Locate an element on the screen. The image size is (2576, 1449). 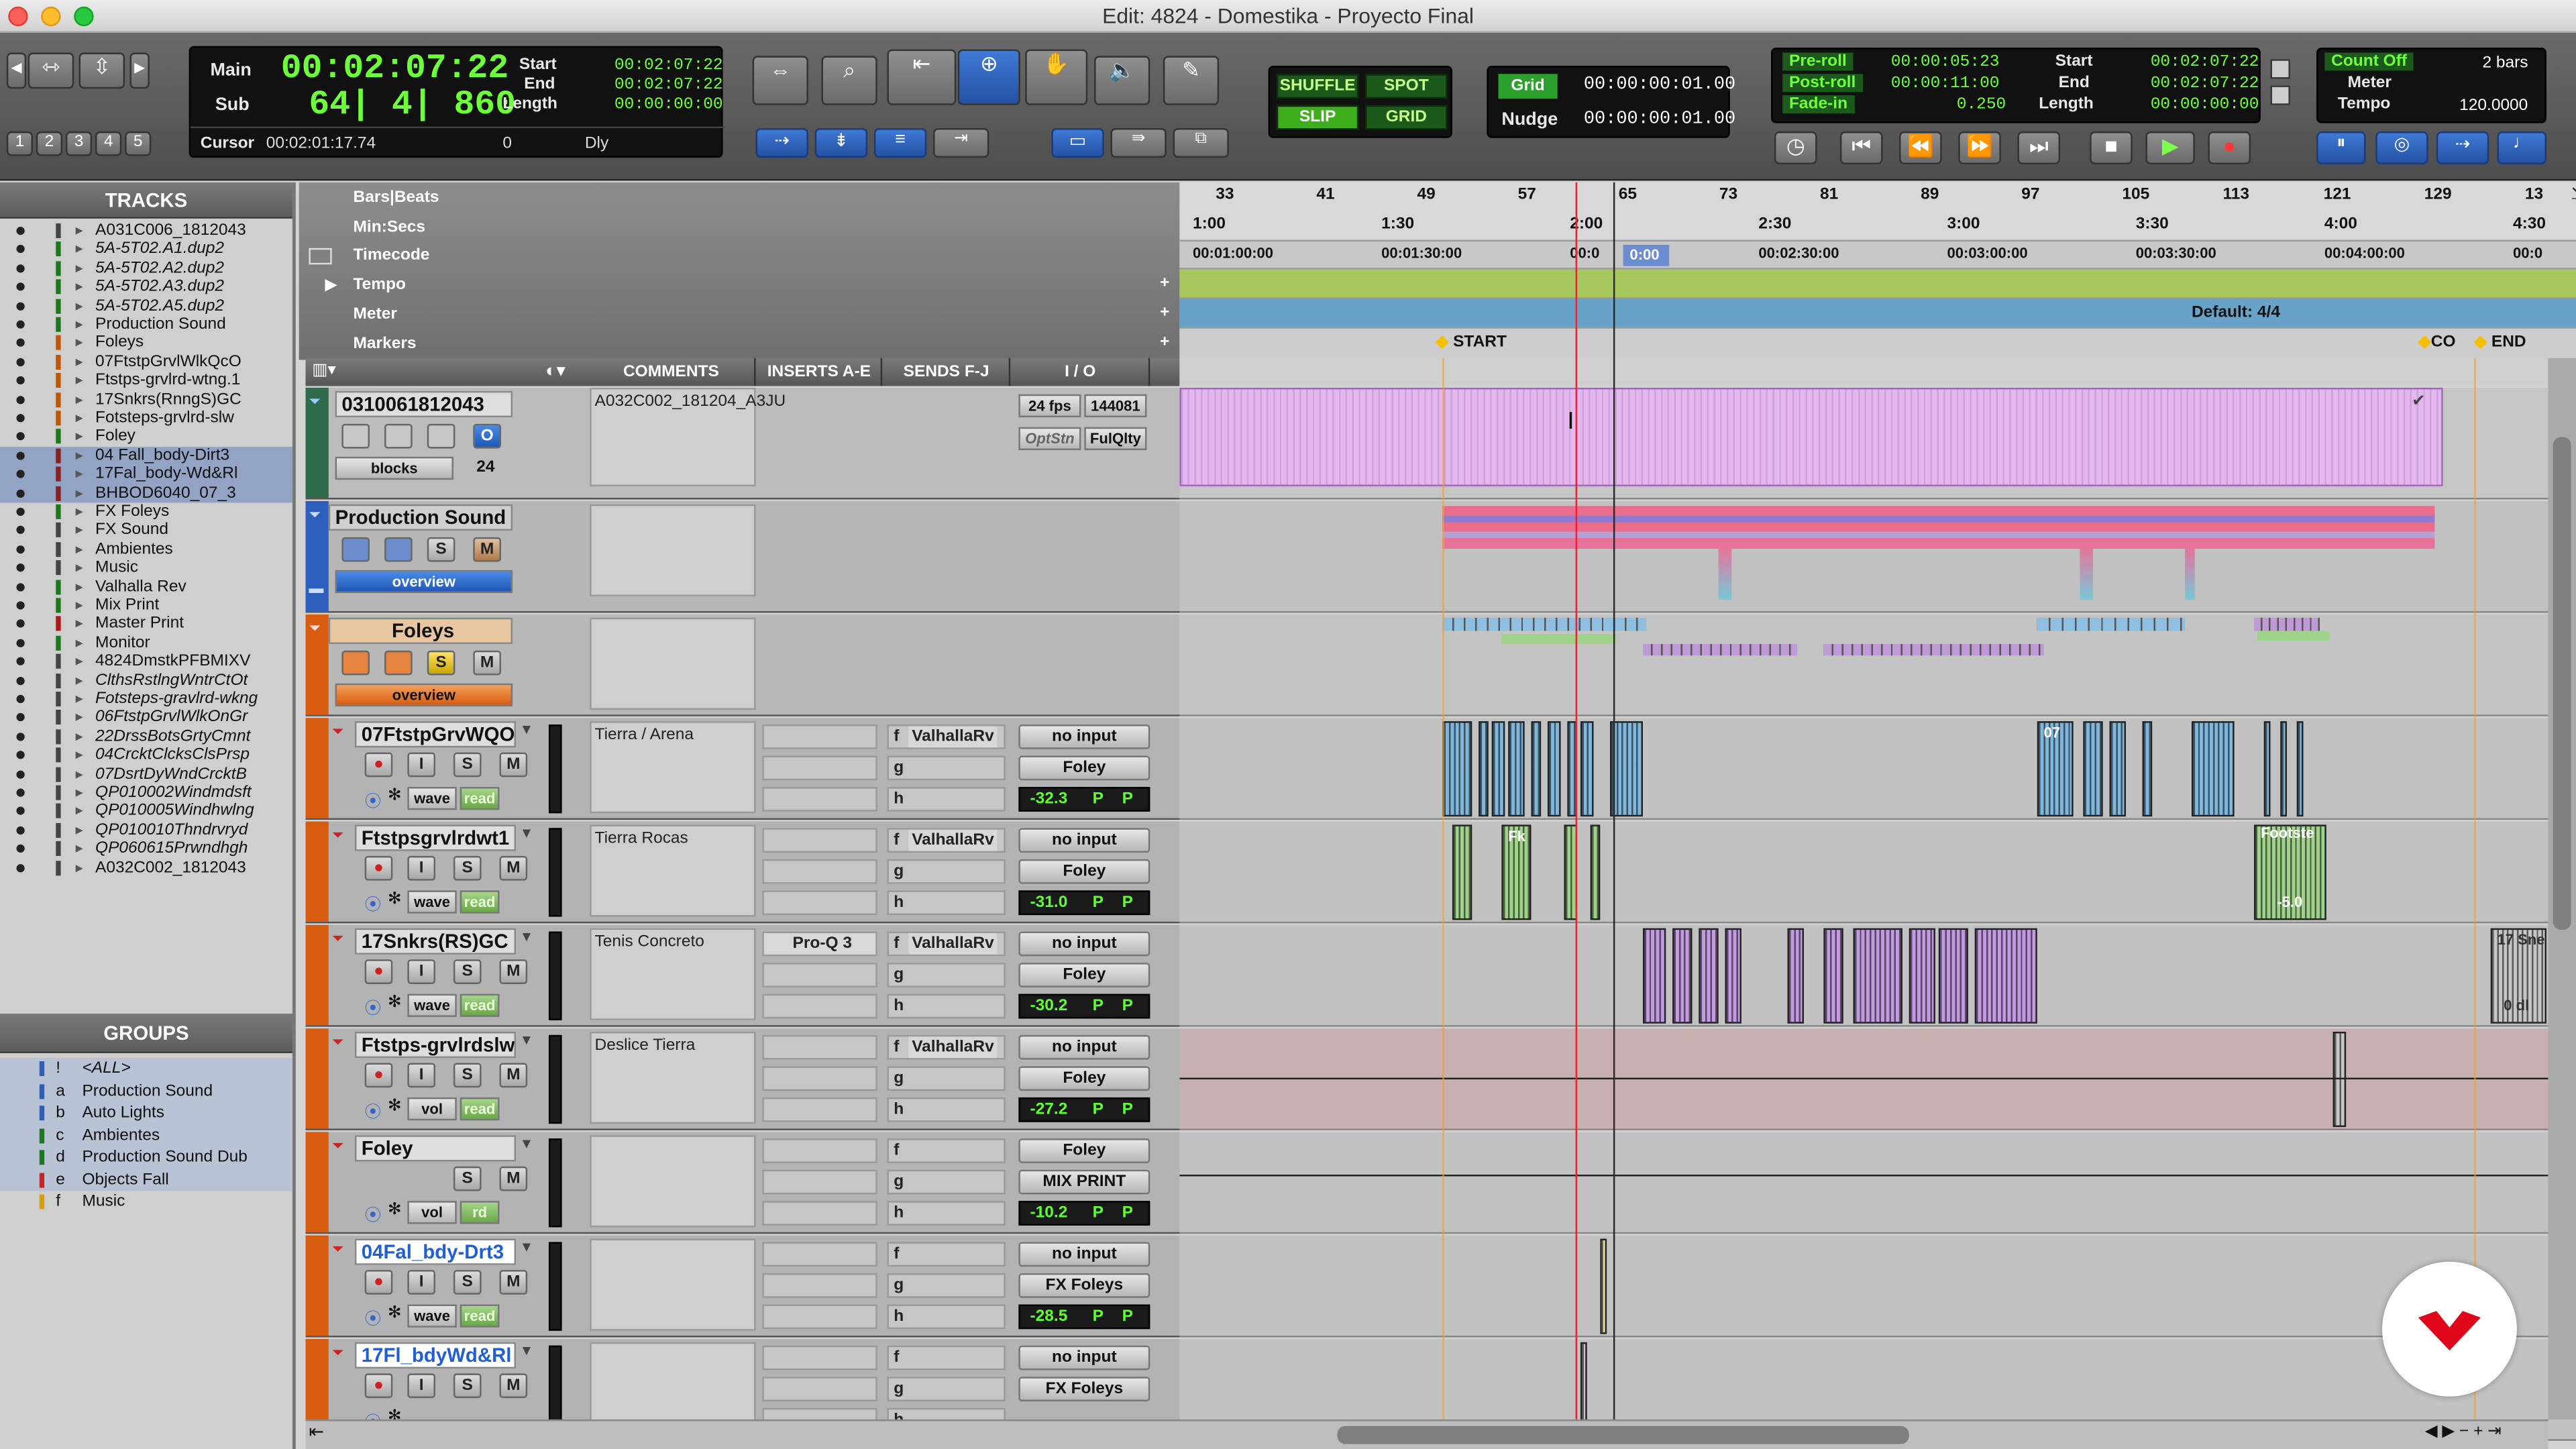
scroll-left-button: ◂ is located at coordinates (16, 70).